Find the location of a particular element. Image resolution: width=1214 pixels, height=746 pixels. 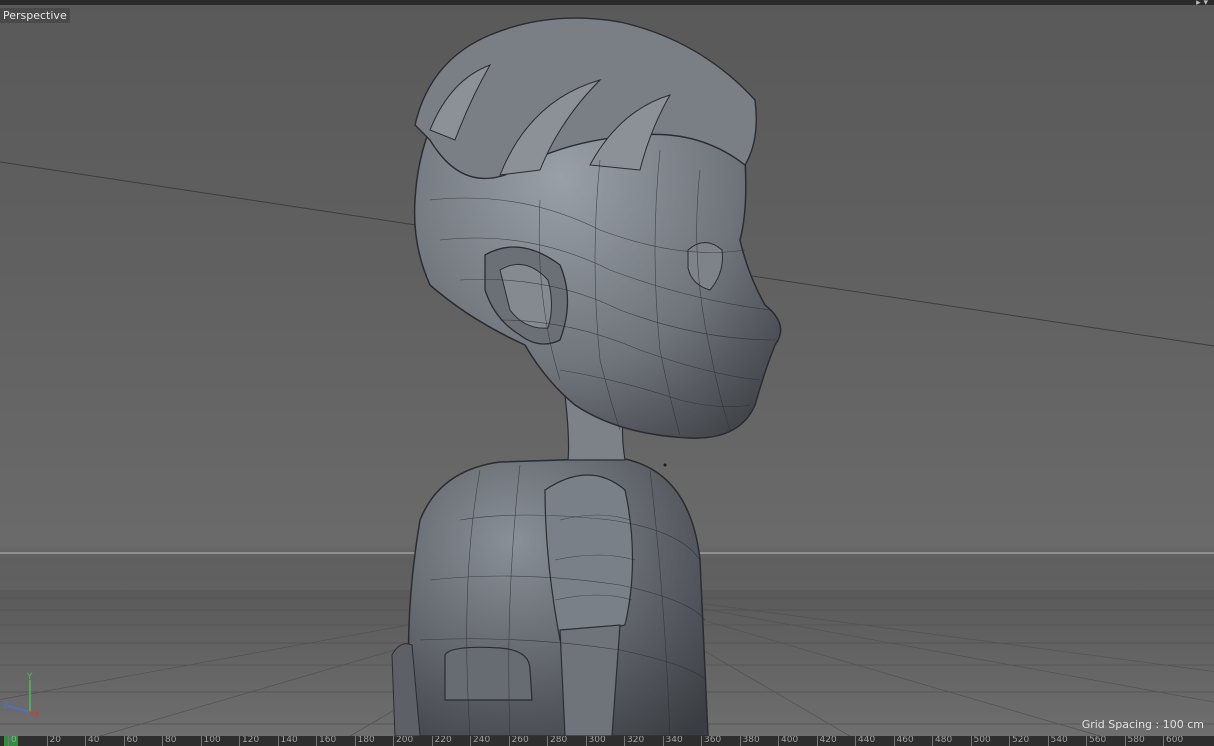

timeline-tick-label: 100 is located at coordinates (212, 740).